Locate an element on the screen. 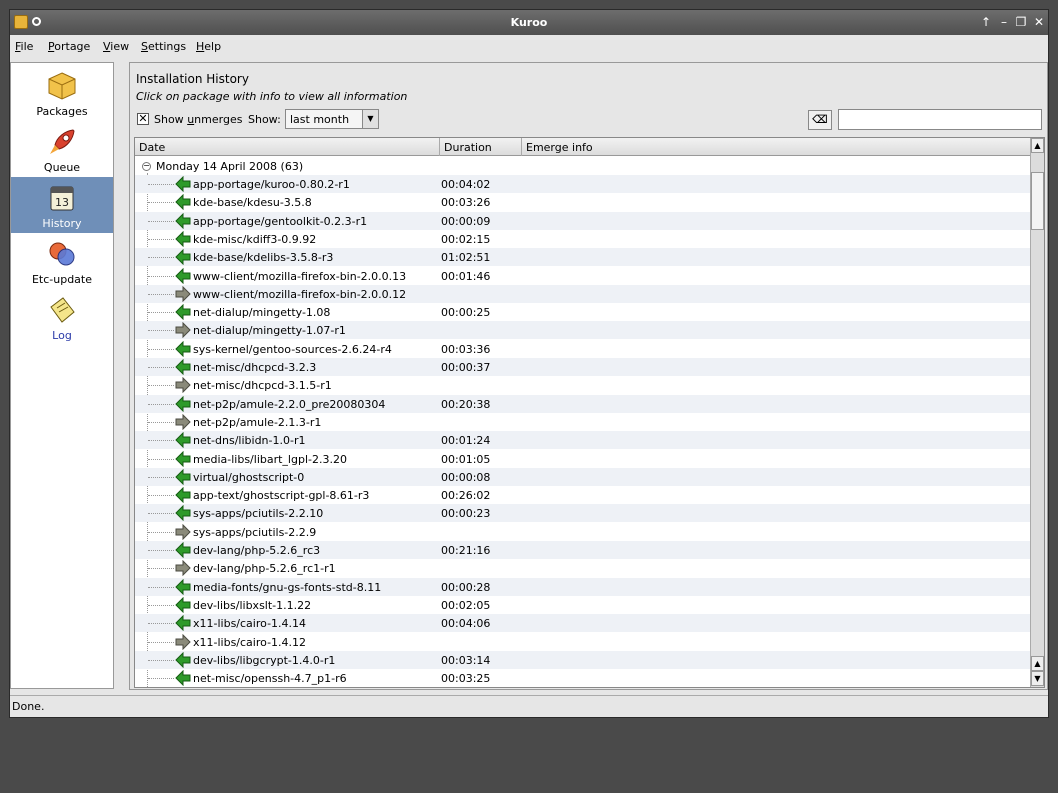  duration-value: 01:02:51 is located at coordinates (466, 257).